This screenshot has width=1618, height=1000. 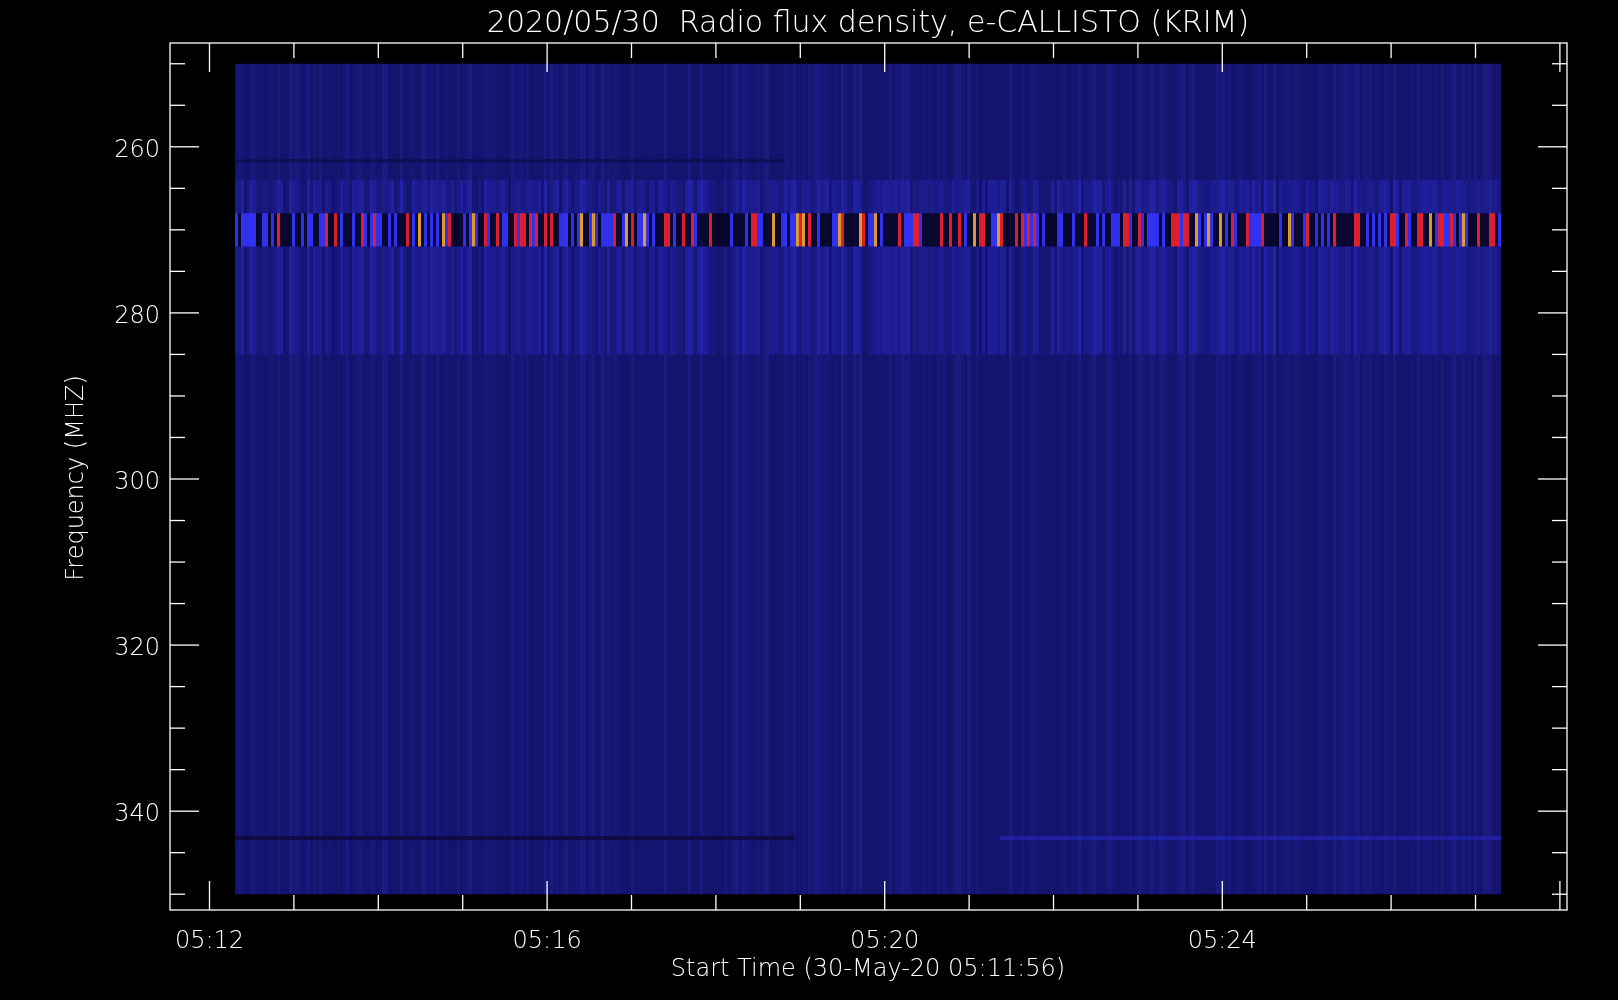 I want to click on x-tick-label: 05:20, so click(x=885, y=940).